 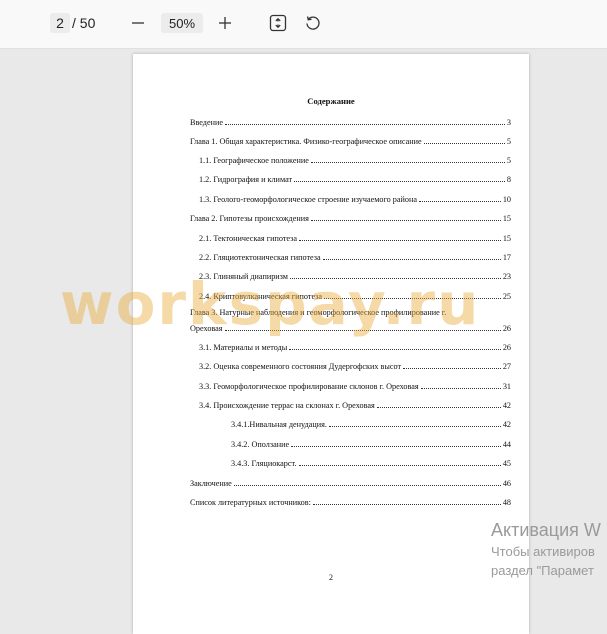 I want to click on zoom-in-button, so click(x=225, y=23).